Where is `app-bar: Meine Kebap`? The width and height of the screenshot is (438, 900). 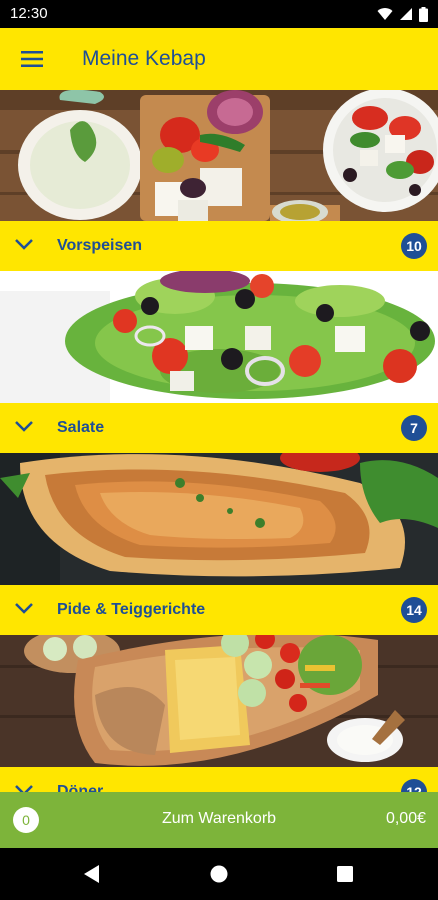 app-bar: Meine Kebap is located at coordinates (219, 59).